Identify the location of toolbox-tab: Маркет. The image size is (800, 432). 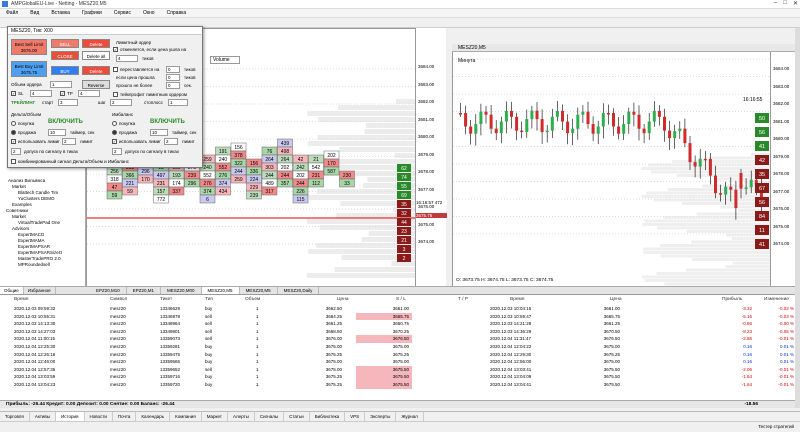
(215, 416).